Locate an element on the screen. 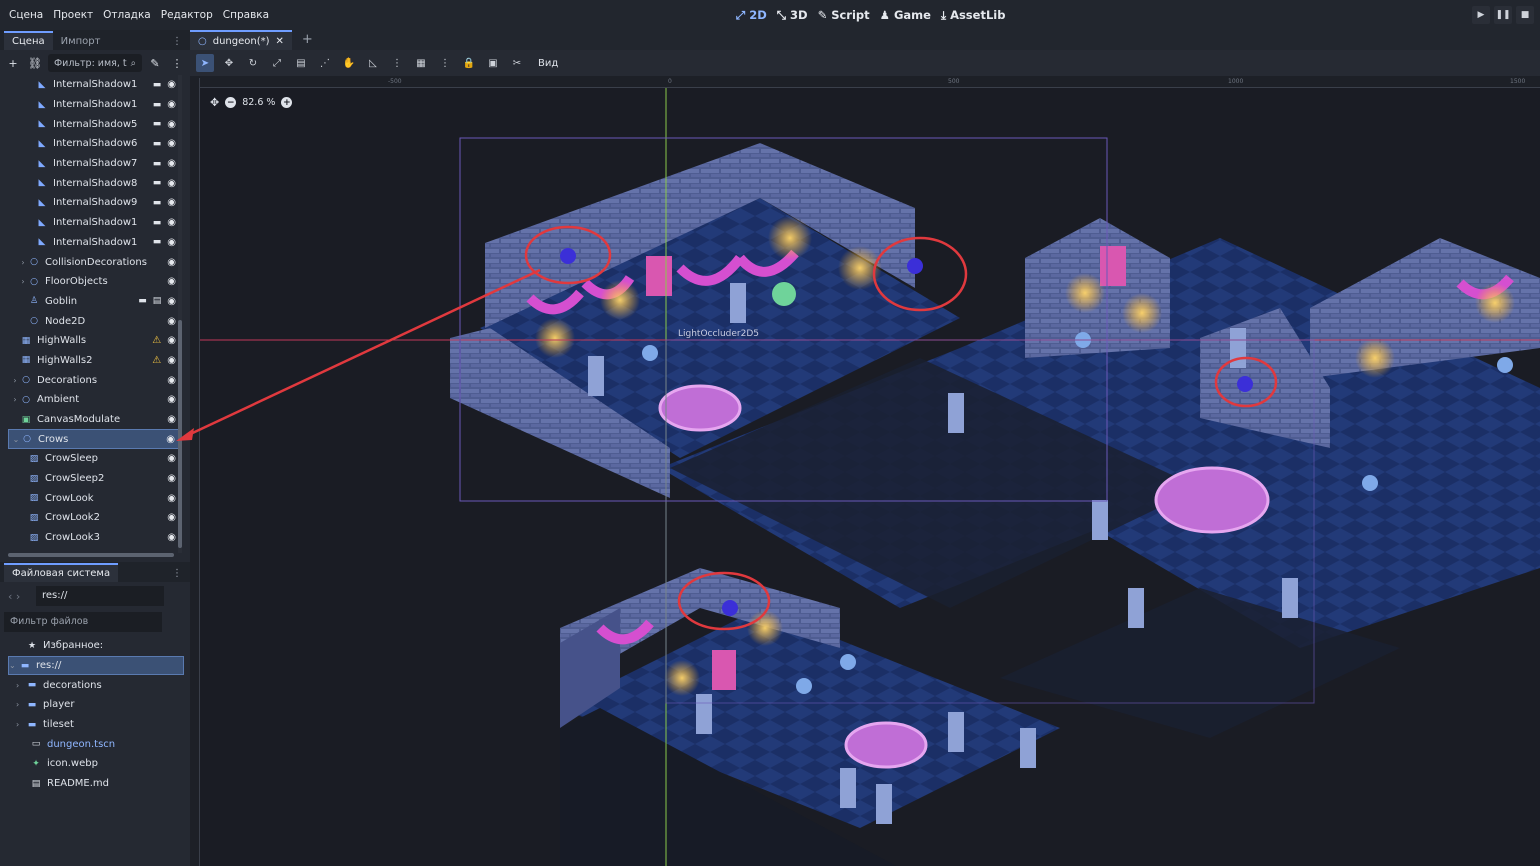 The image size is (1540, 866). menu-project: Проект is located at coordinates (73, 15).